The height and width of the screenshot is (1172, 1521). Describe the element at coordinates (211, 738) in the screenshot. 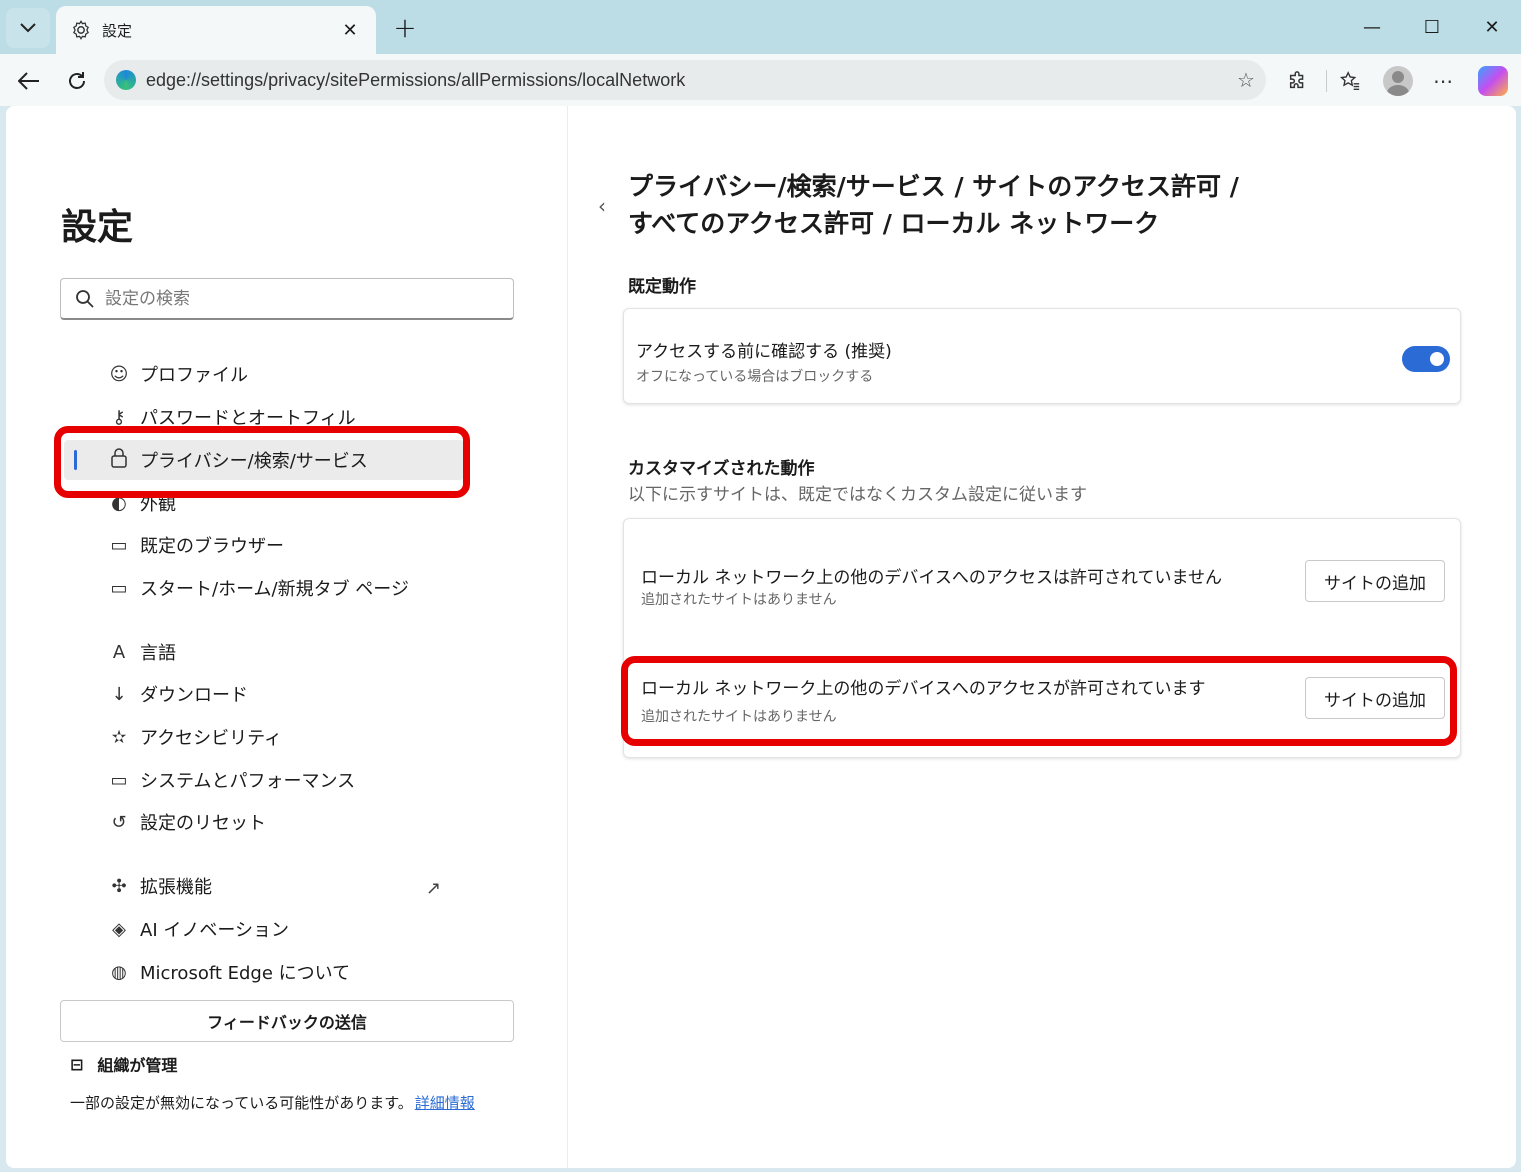

I see `sidebar-item-label: アクセシビリティ` at that location.